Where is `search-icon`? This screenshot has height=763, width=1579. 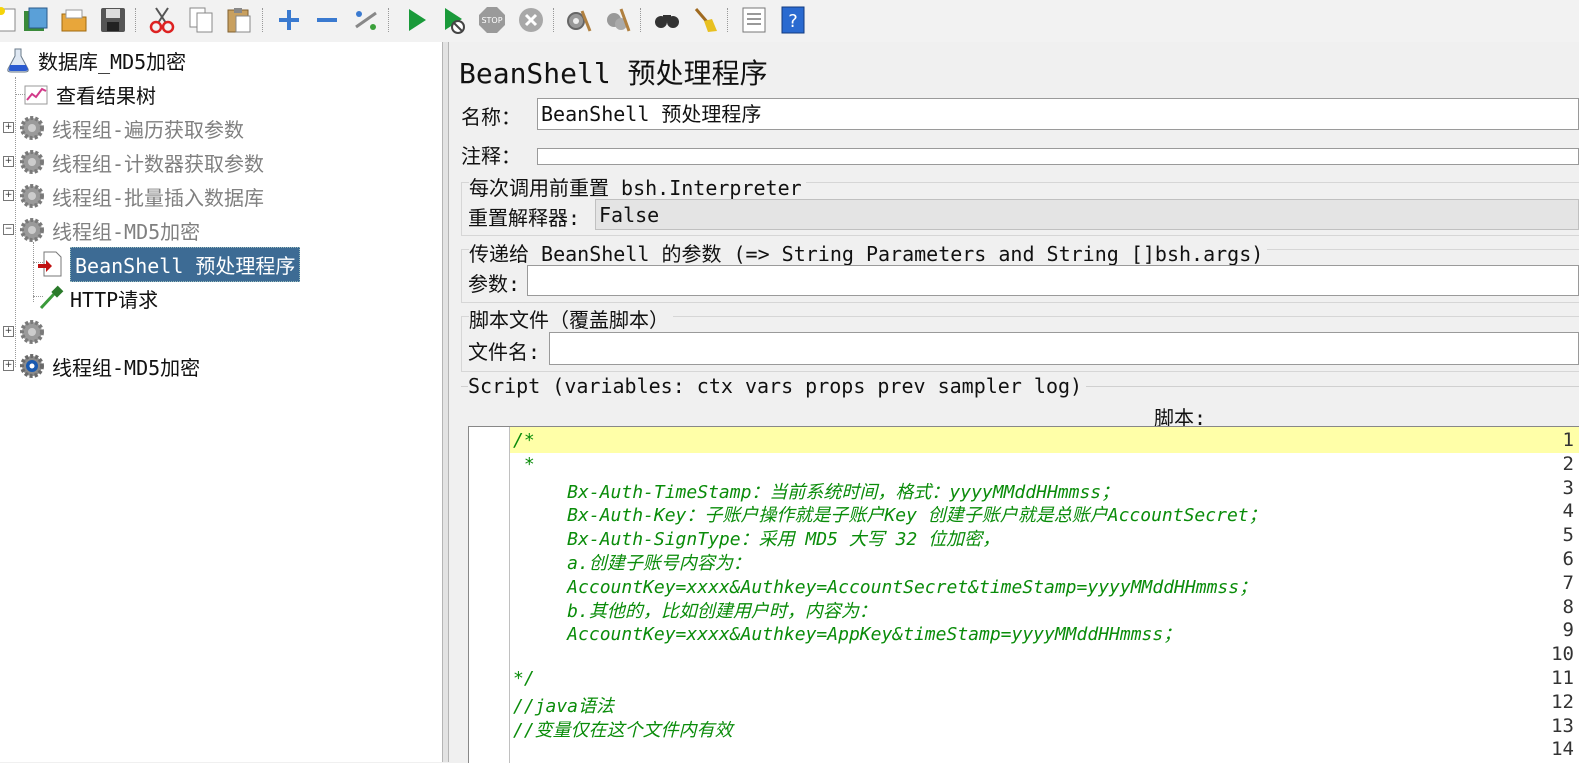
search-icon is located at coordinates (667, 20).